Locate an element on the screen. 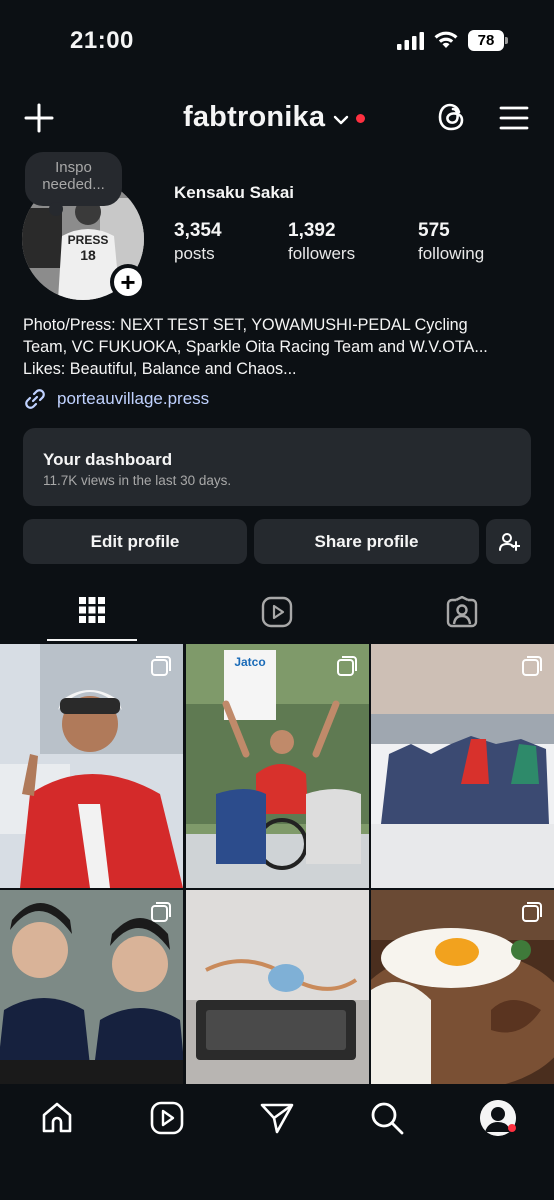  stat-label: following is located at coordinates (451, 253).